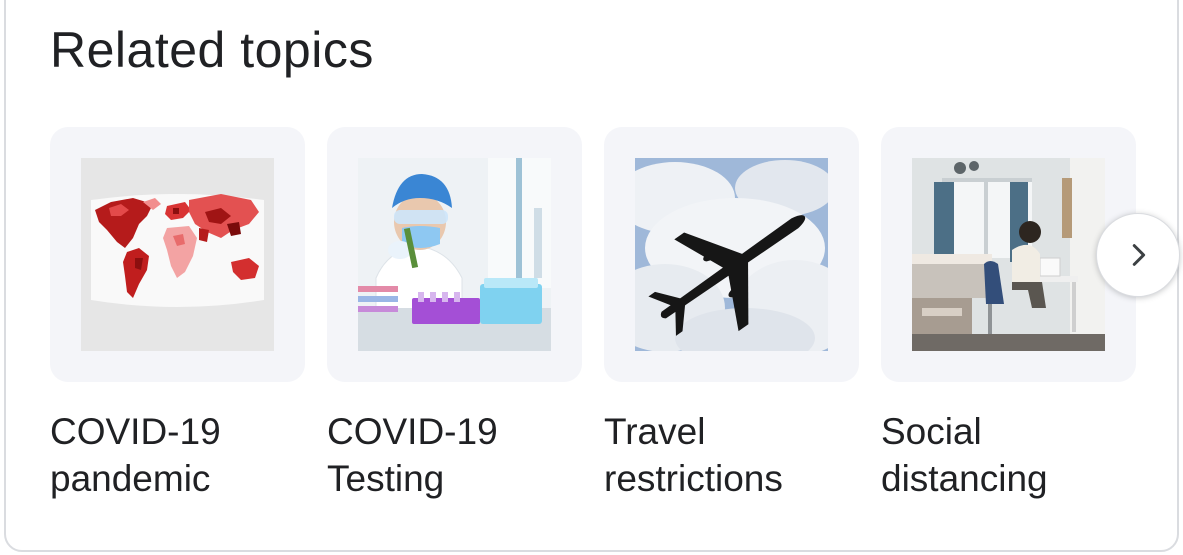  I want to click on chevron-right-icon, so click(1139, 255).